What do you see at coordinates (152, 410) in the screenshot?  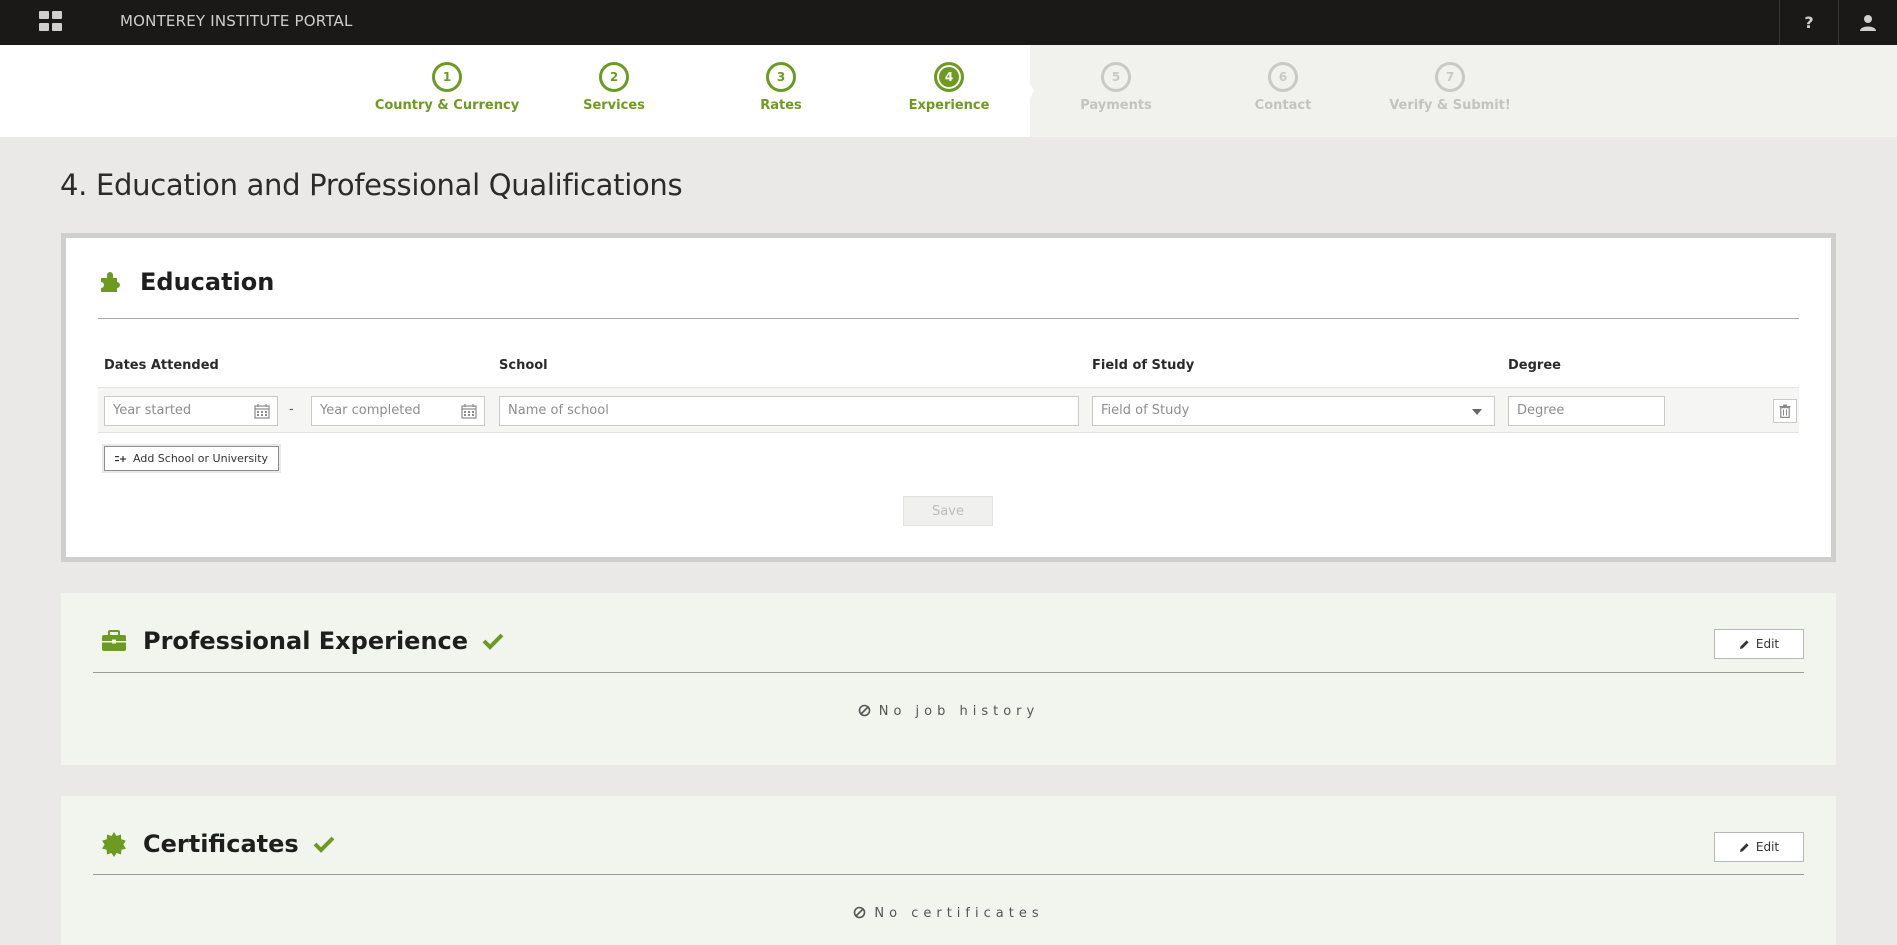 I see `placeholder: Year started` at bounding box center [152, 410].